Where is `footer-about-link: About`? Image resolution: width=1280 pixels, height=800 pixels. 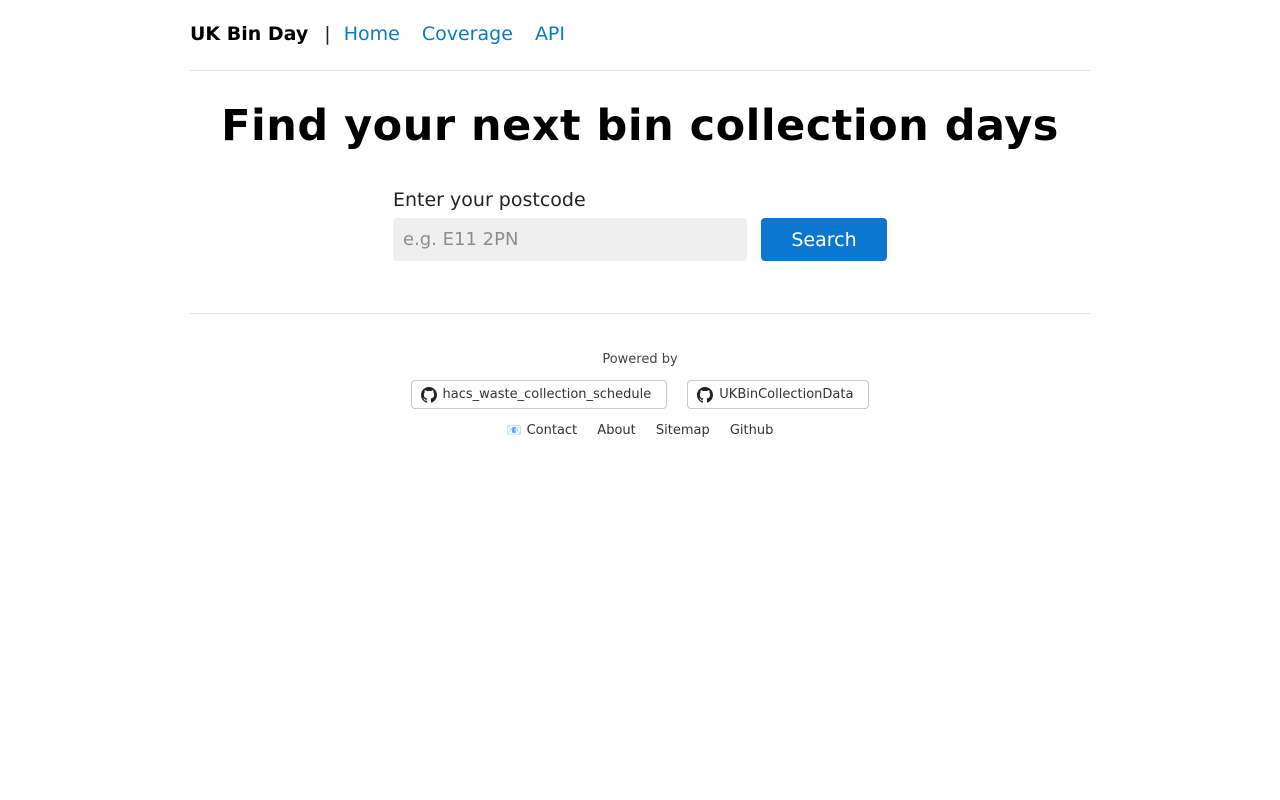
footer-about-link: About is located at coordinates (616, 430).